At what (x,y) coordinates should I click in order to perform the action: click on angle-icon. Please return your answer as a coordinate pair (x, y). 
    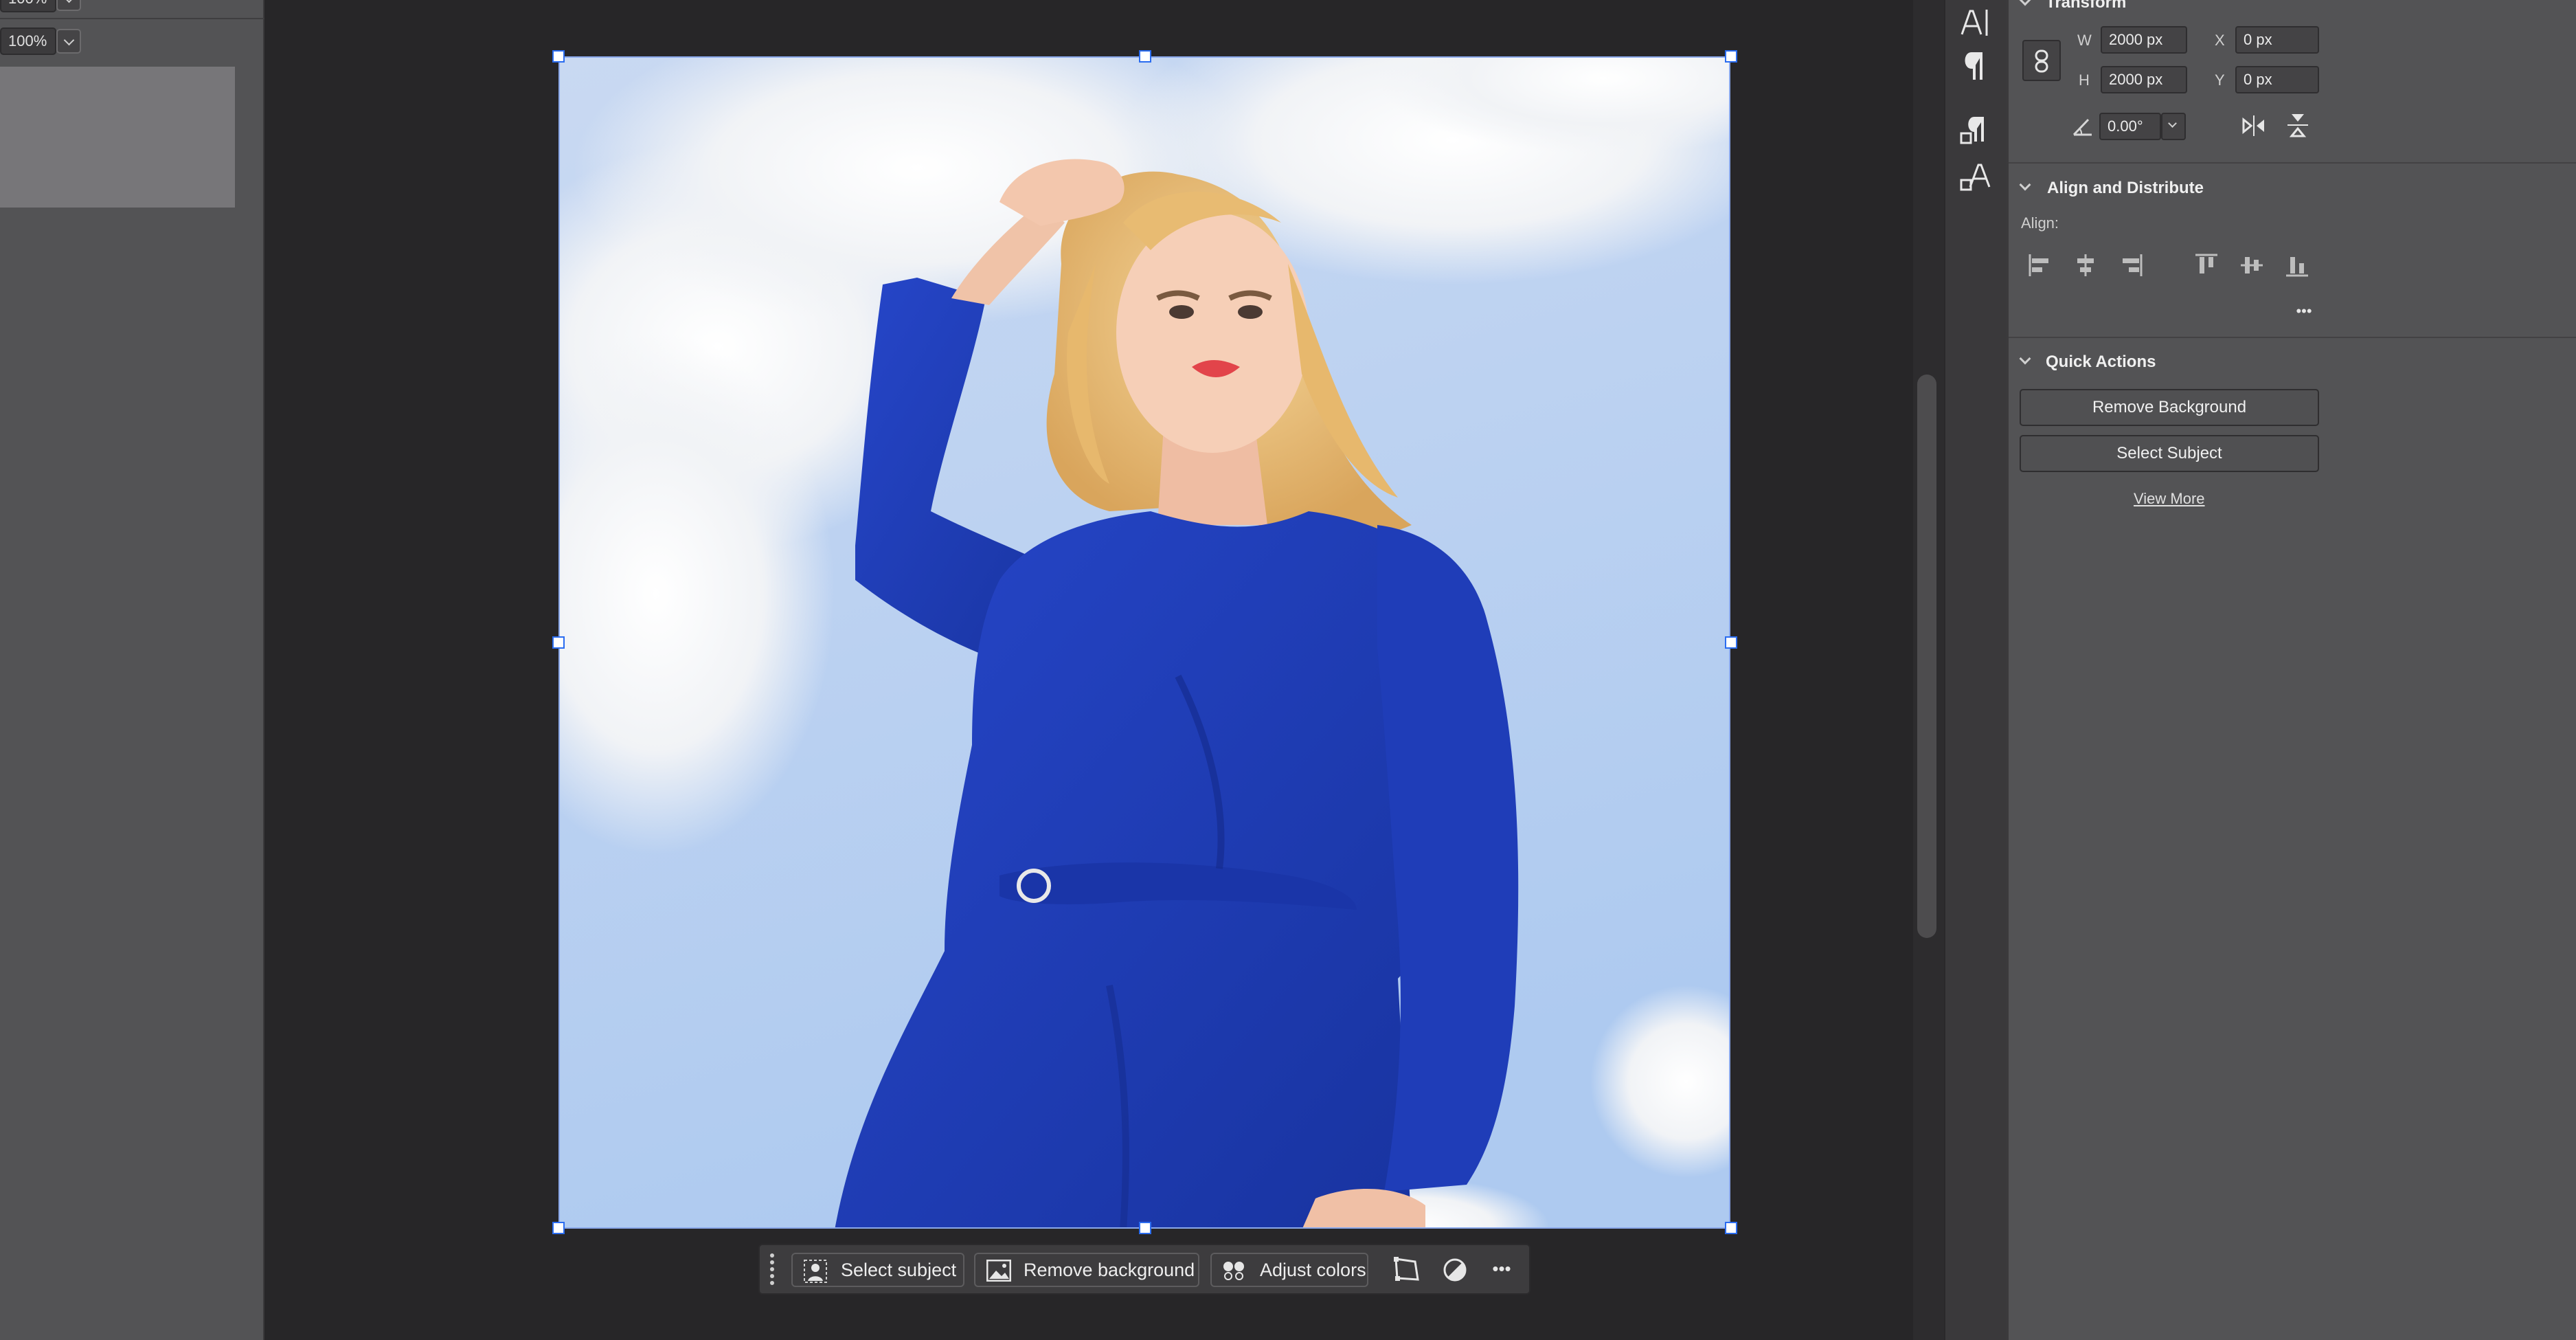
    Looking at the image, I should click on (2083, 126).